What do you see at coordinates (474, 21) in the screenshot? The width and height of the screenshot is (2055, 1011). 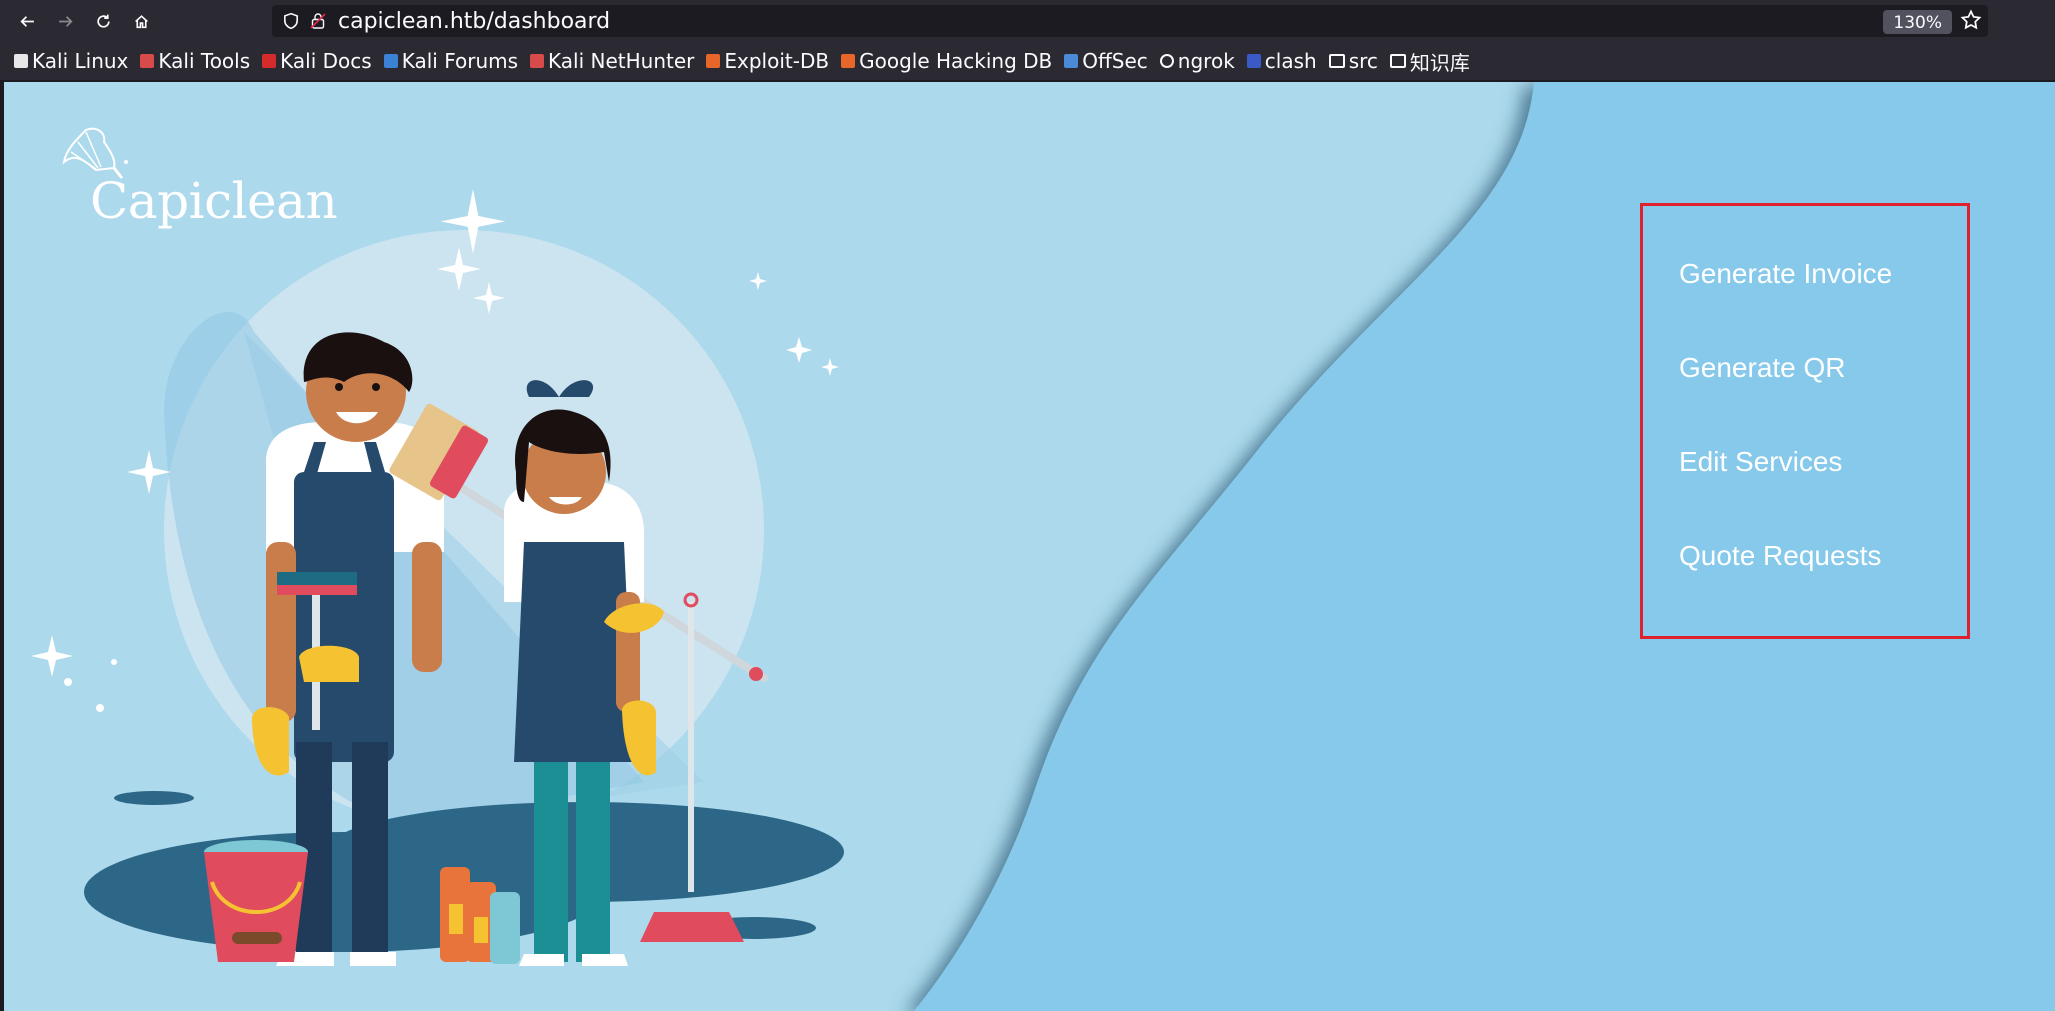 I see `url-text: capiclean.htb/dashboard` at bounding box center [474, 21].